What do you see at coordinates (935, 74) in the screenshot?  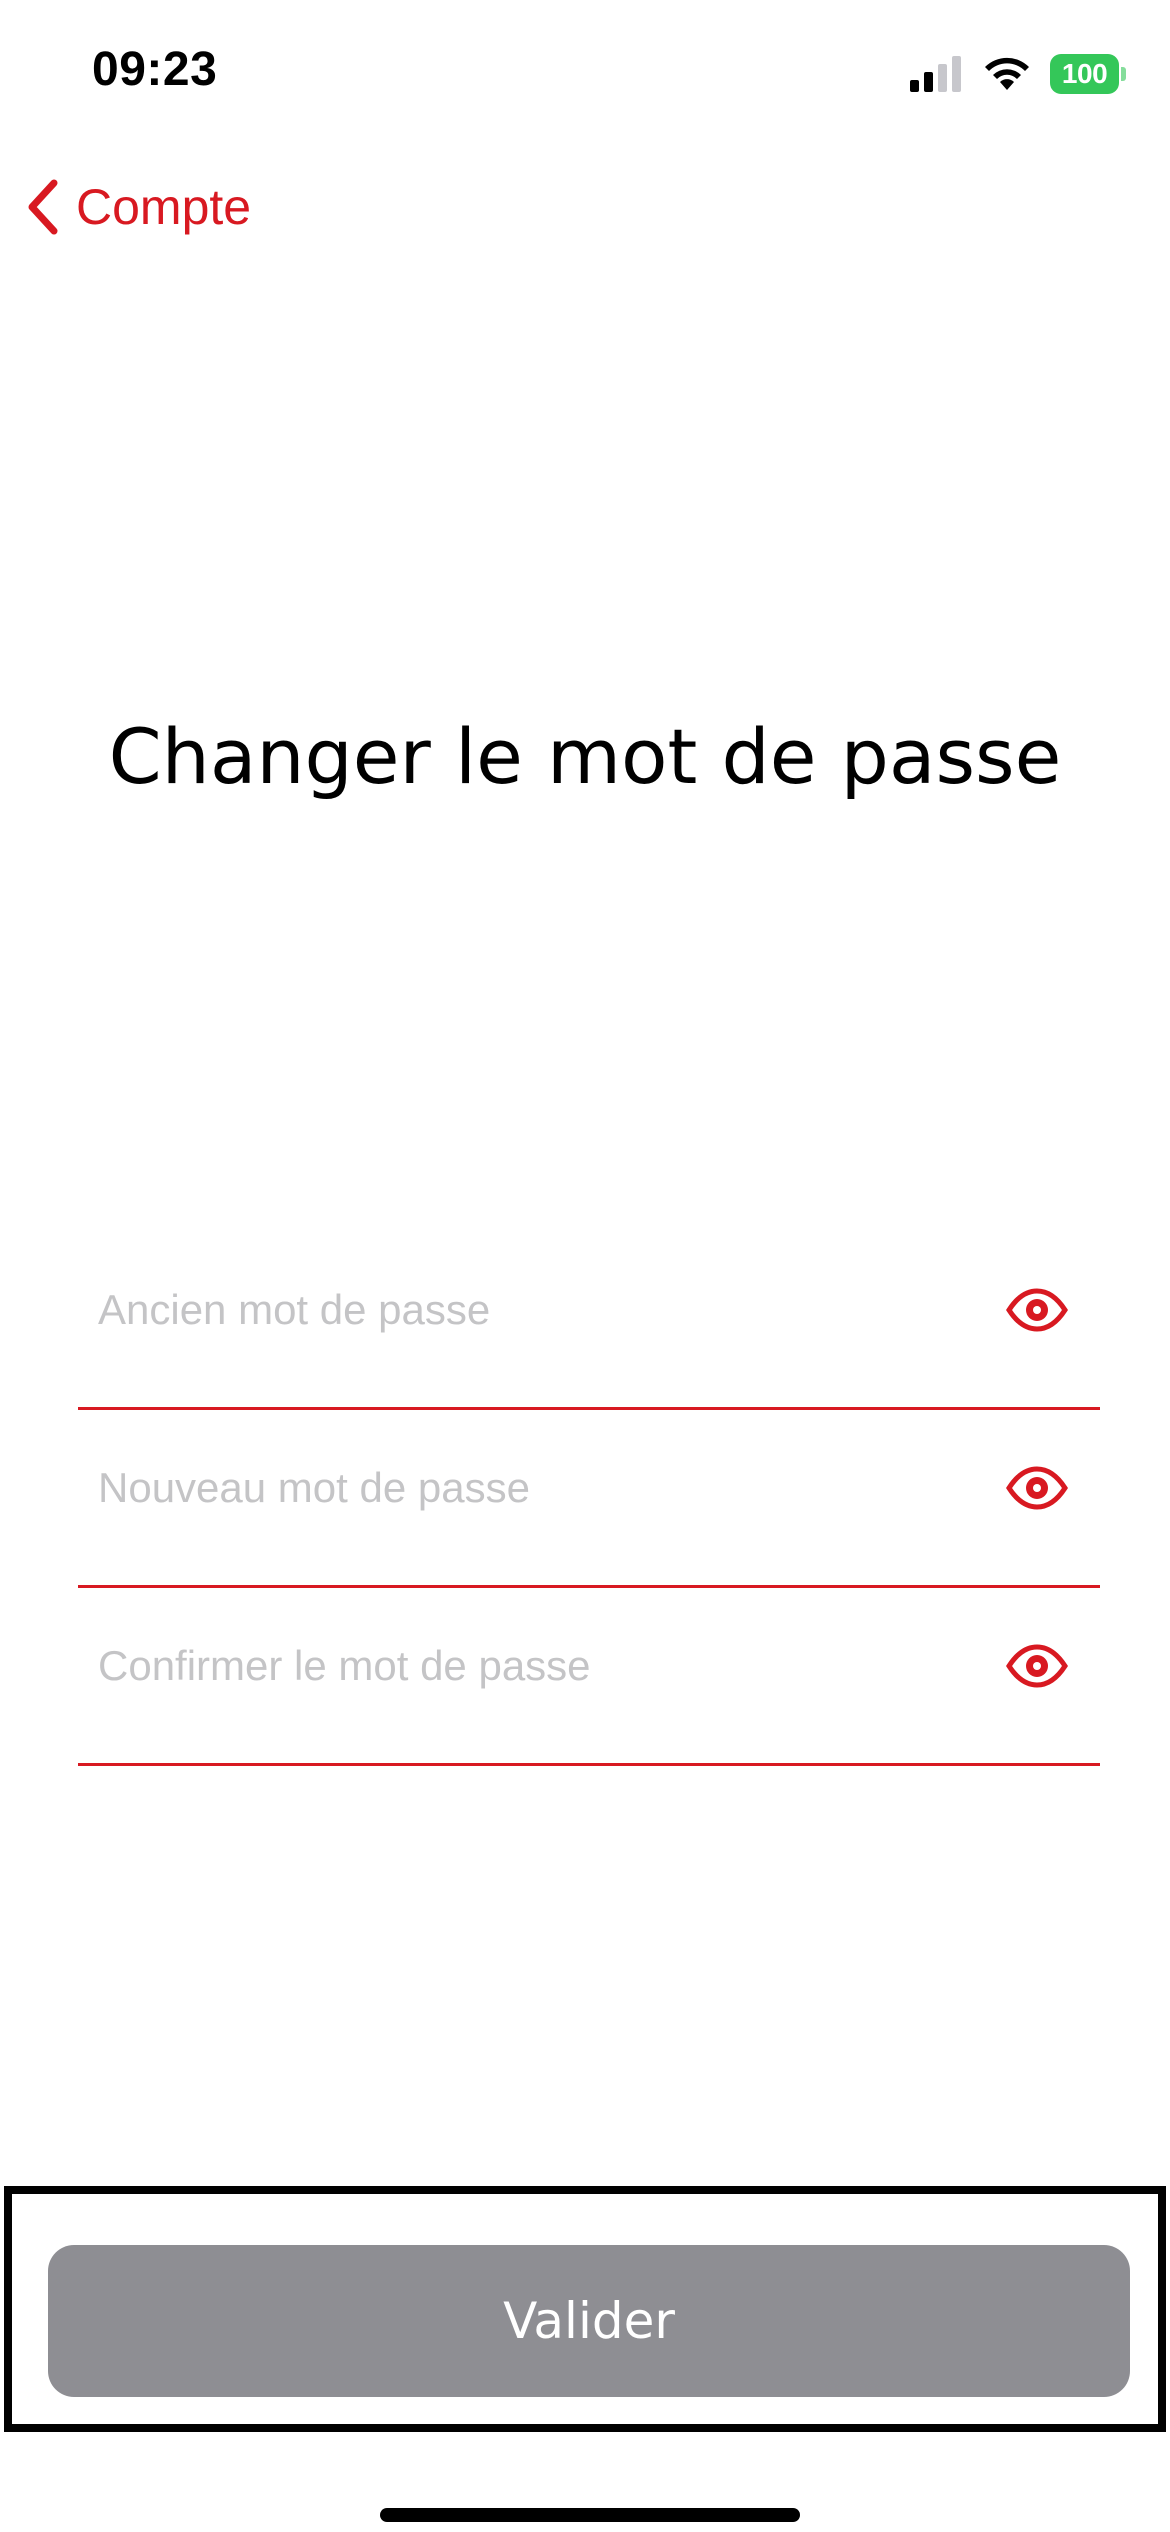 I see `cellular-signal-icon` at bounding box center [935, 74].